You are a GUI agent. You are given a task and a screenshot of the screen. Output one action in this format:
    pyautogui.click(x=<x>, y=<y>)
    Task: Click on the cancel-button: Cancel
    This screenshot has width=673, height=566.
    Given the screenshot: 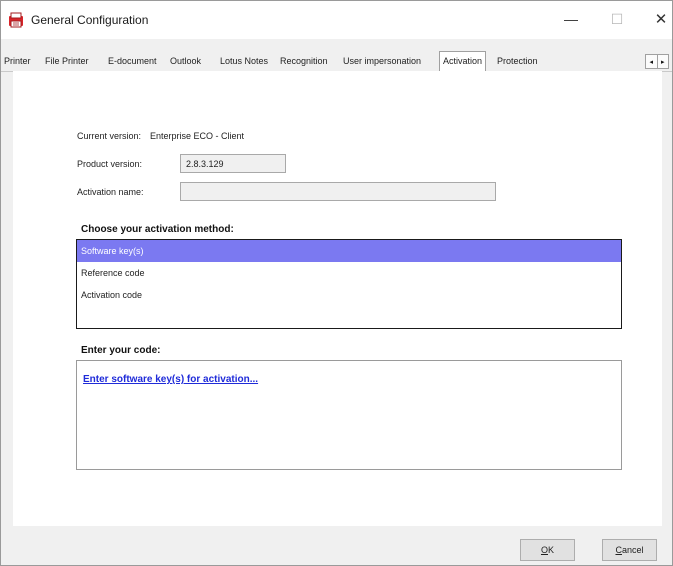 What is the action you would take?
    pyautogui.click(x=629, y=550)
    